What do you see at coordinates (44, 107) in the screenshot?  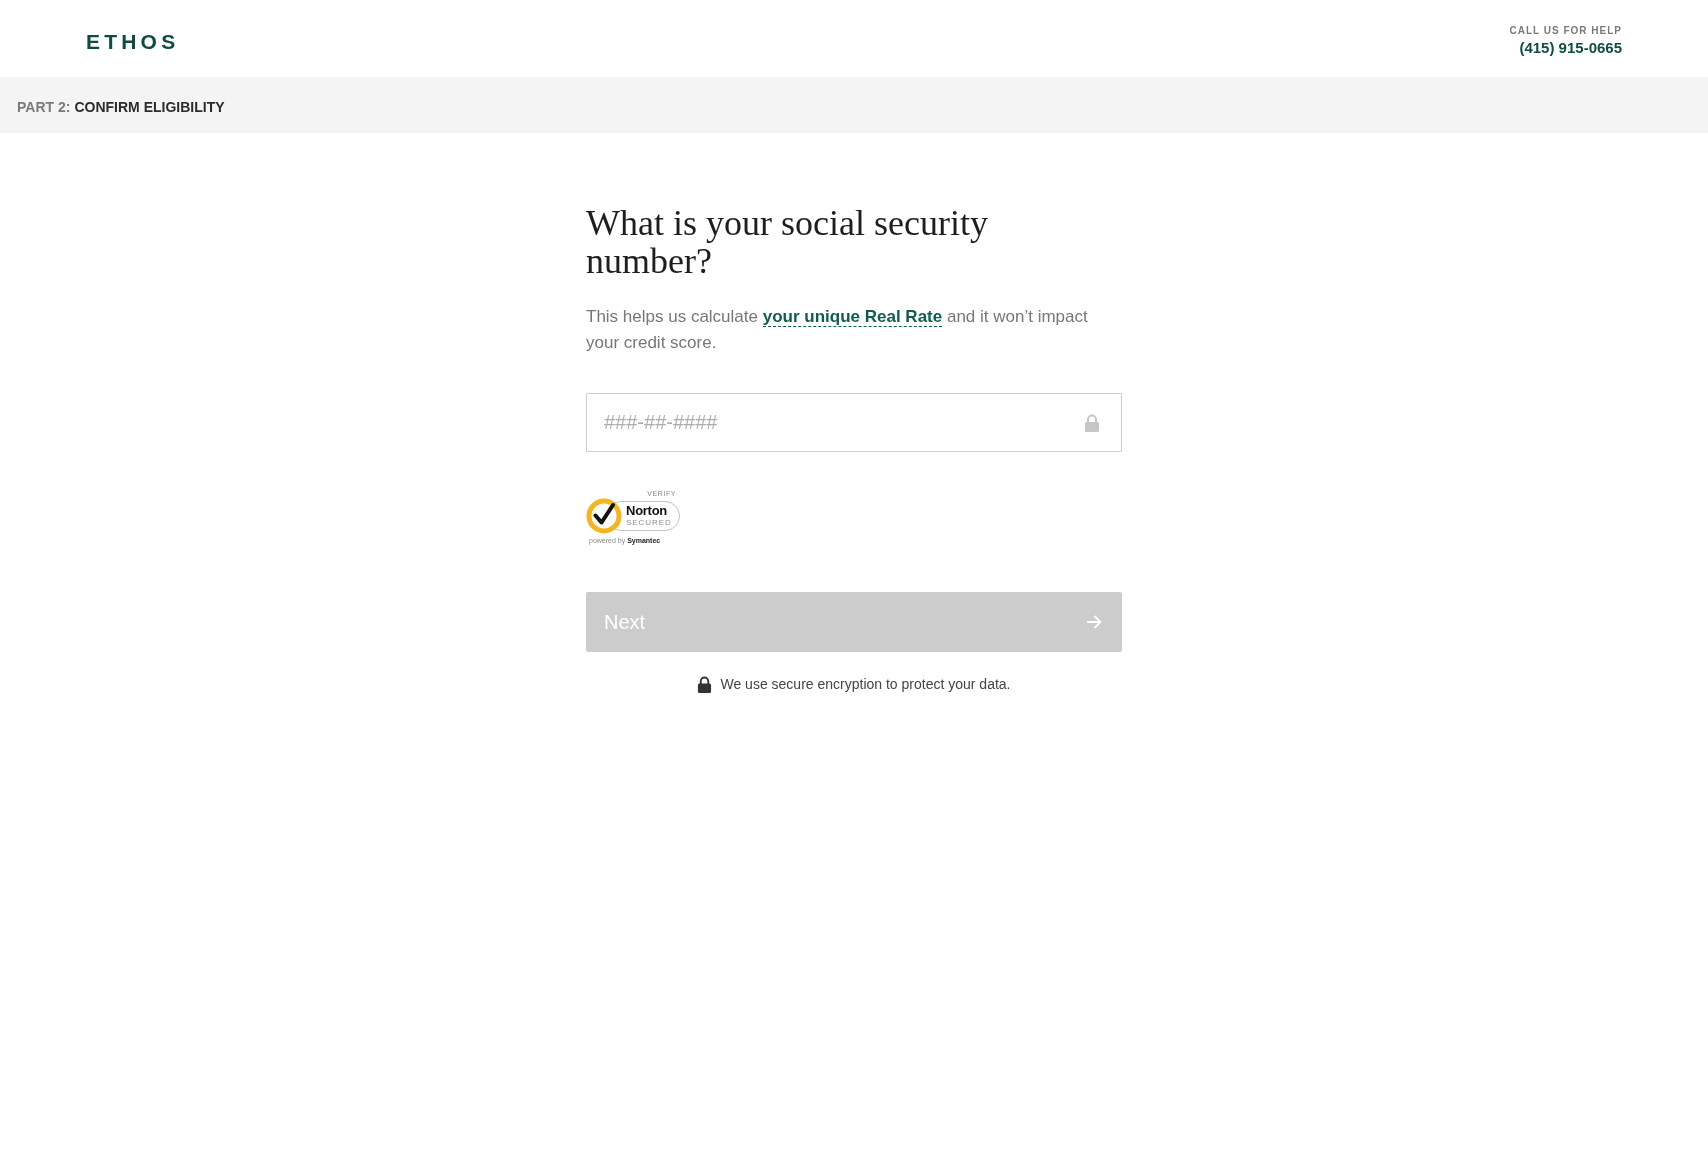 I see `step-number: PART 2:` at bounding box center [44, 107].